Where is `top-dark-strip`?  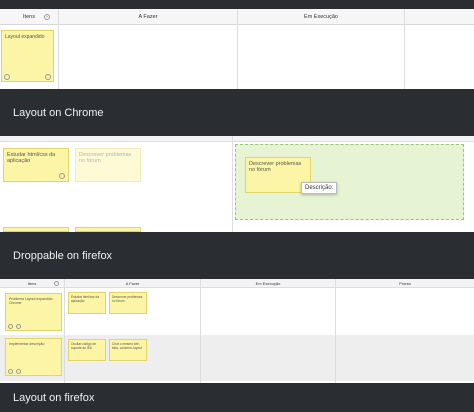
top-dark-strip is located at coordinates (237, 4).